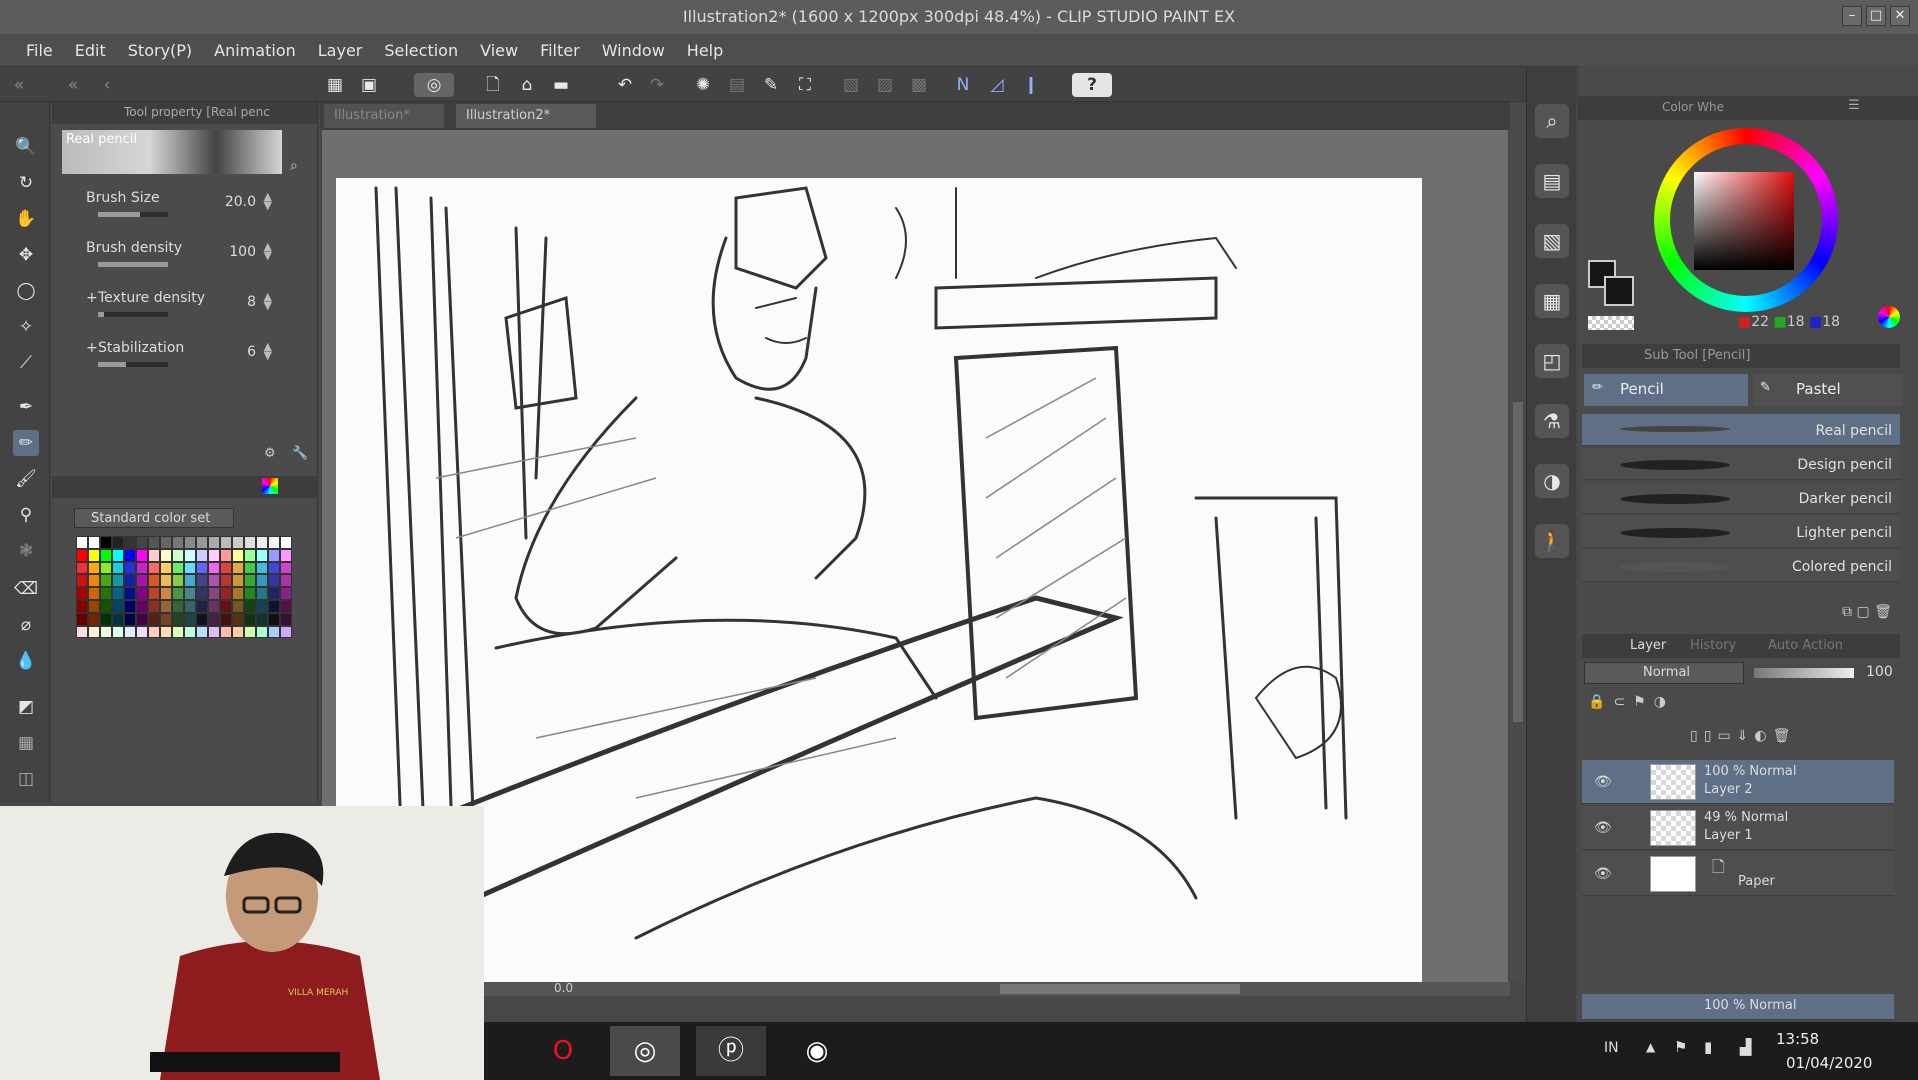  What do you see at coordinates (1713, 645) in the screenshot?
I see `tab-history: History` at bounding box center [1713, 645].